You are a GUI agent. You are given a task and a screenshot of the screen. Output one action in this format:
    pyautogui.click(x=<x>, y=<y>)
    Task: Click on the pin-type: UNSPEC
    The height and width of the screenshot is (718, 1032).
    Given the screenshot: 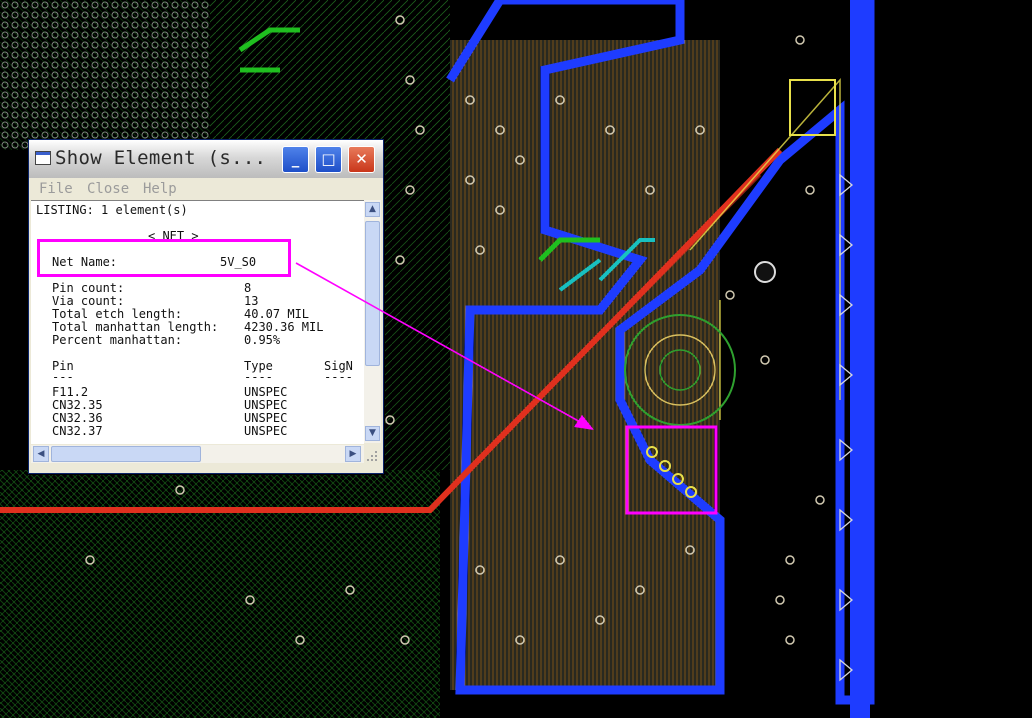 What is the action you would take?
    pyautogui.click(x=266, y=431)
    